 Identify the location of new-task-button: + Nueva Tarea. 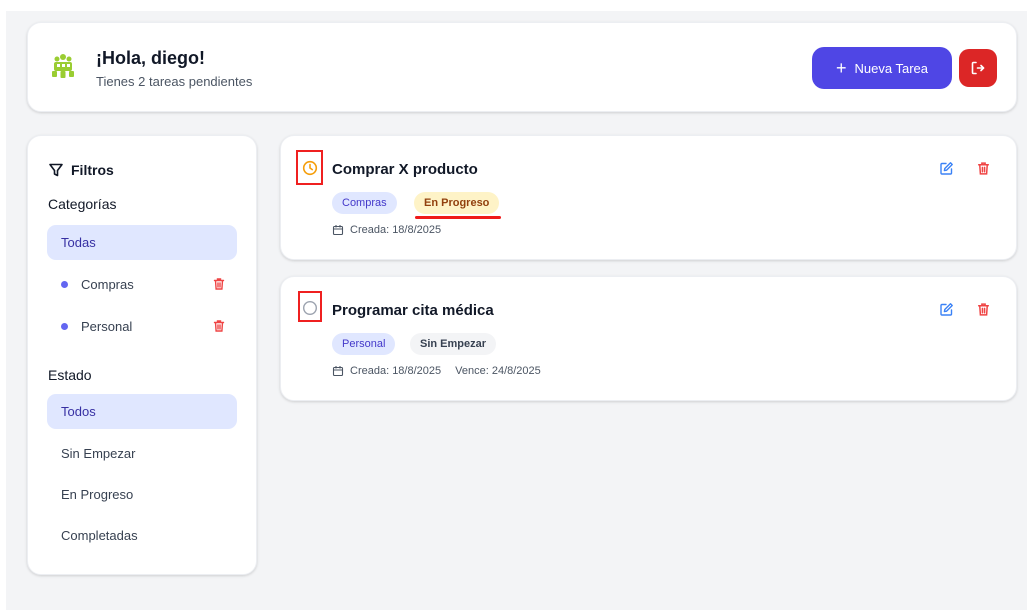
(882, 68).